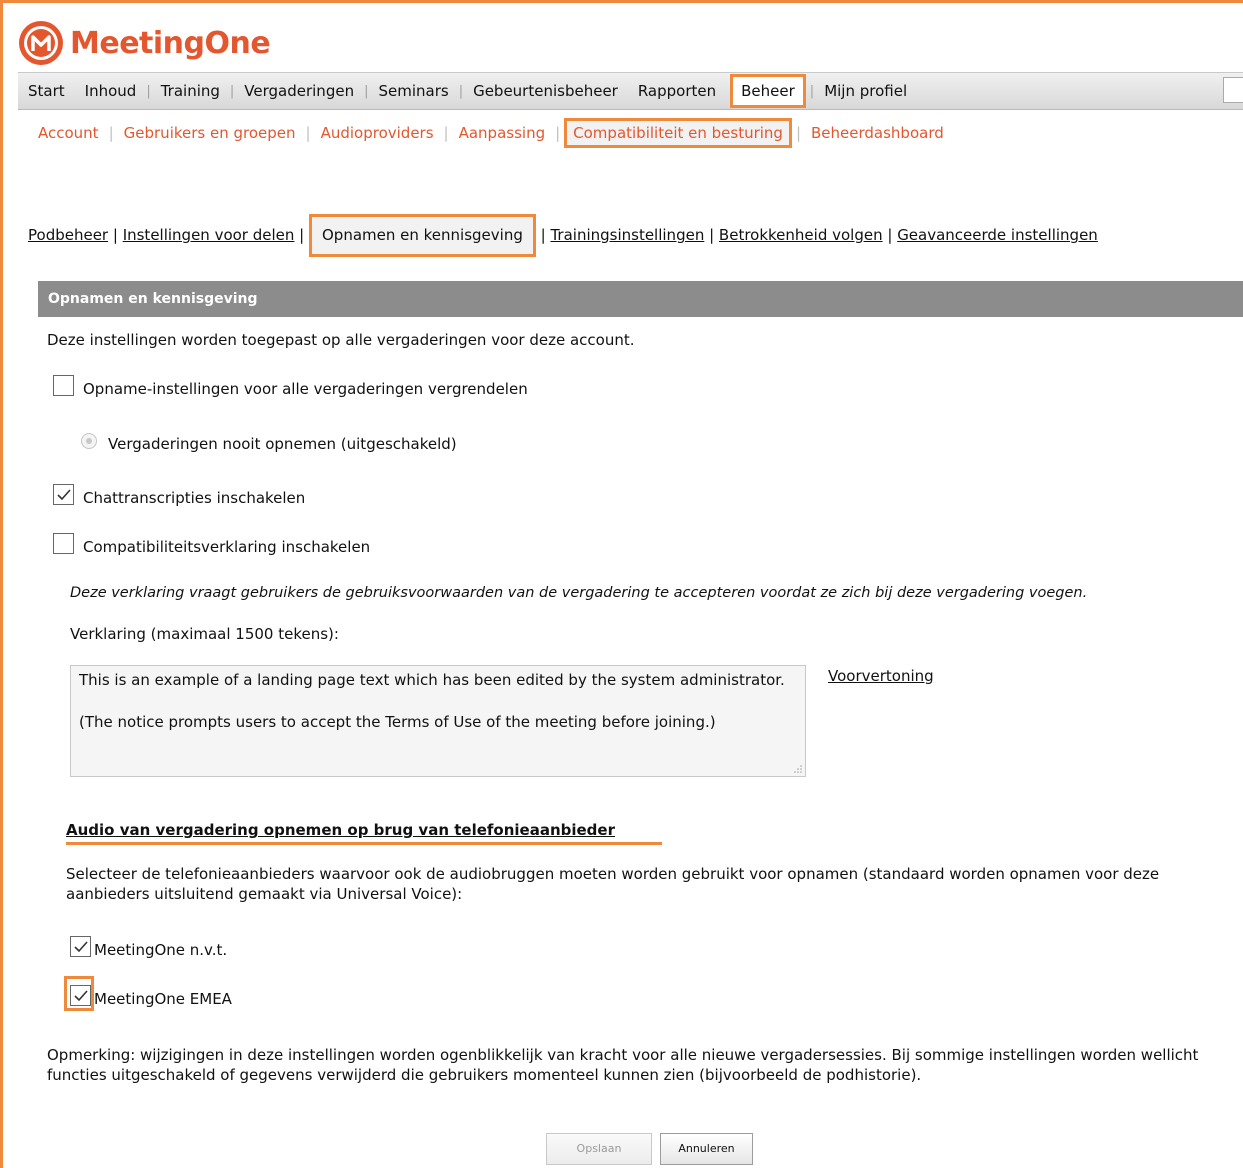 The width and height of the screenshot is (1243, 1168). Describe the element at coordinates (881, 676) in the screenshot. I see `preview-link: Voorvertoning` at that location.